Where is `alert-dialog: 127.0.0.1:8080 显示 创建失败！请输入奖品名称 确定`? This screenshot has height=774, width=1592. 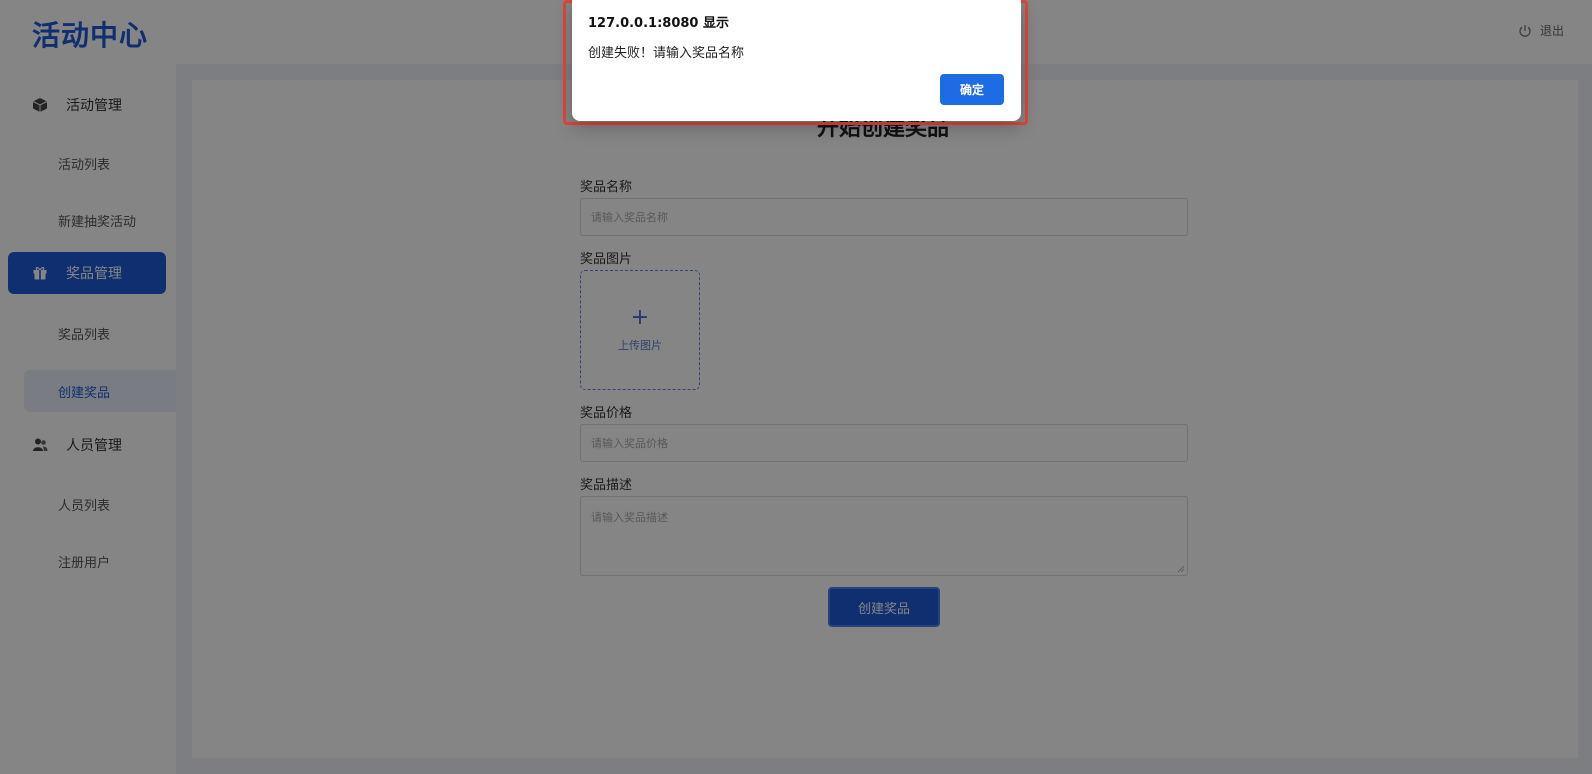
alert-dialog: 127.0.0.1:8080 显示 创建失败！请输入奖品名称 确定 is located at coordinates (796, 60).